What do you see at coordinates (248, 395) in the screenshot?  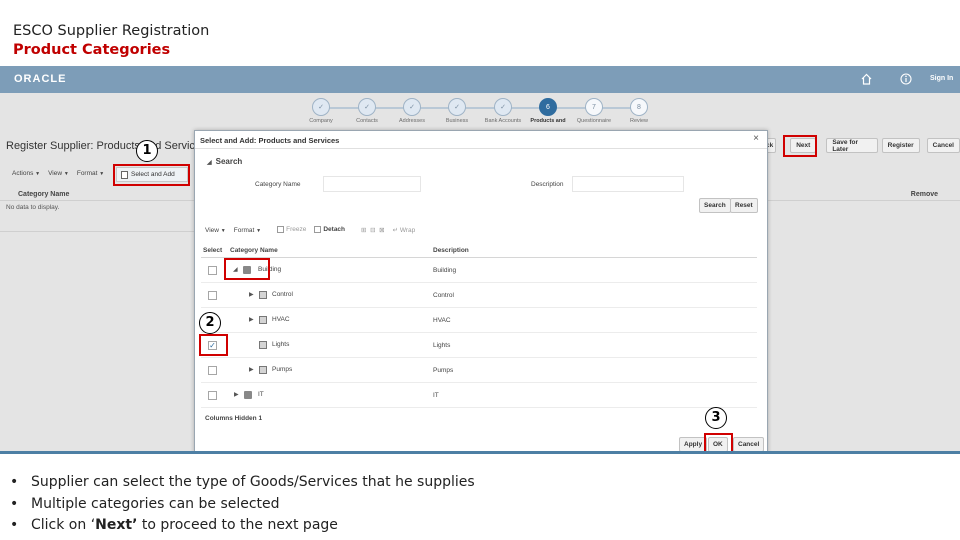 I see `folder-icon` at bounding box center [248, 395].